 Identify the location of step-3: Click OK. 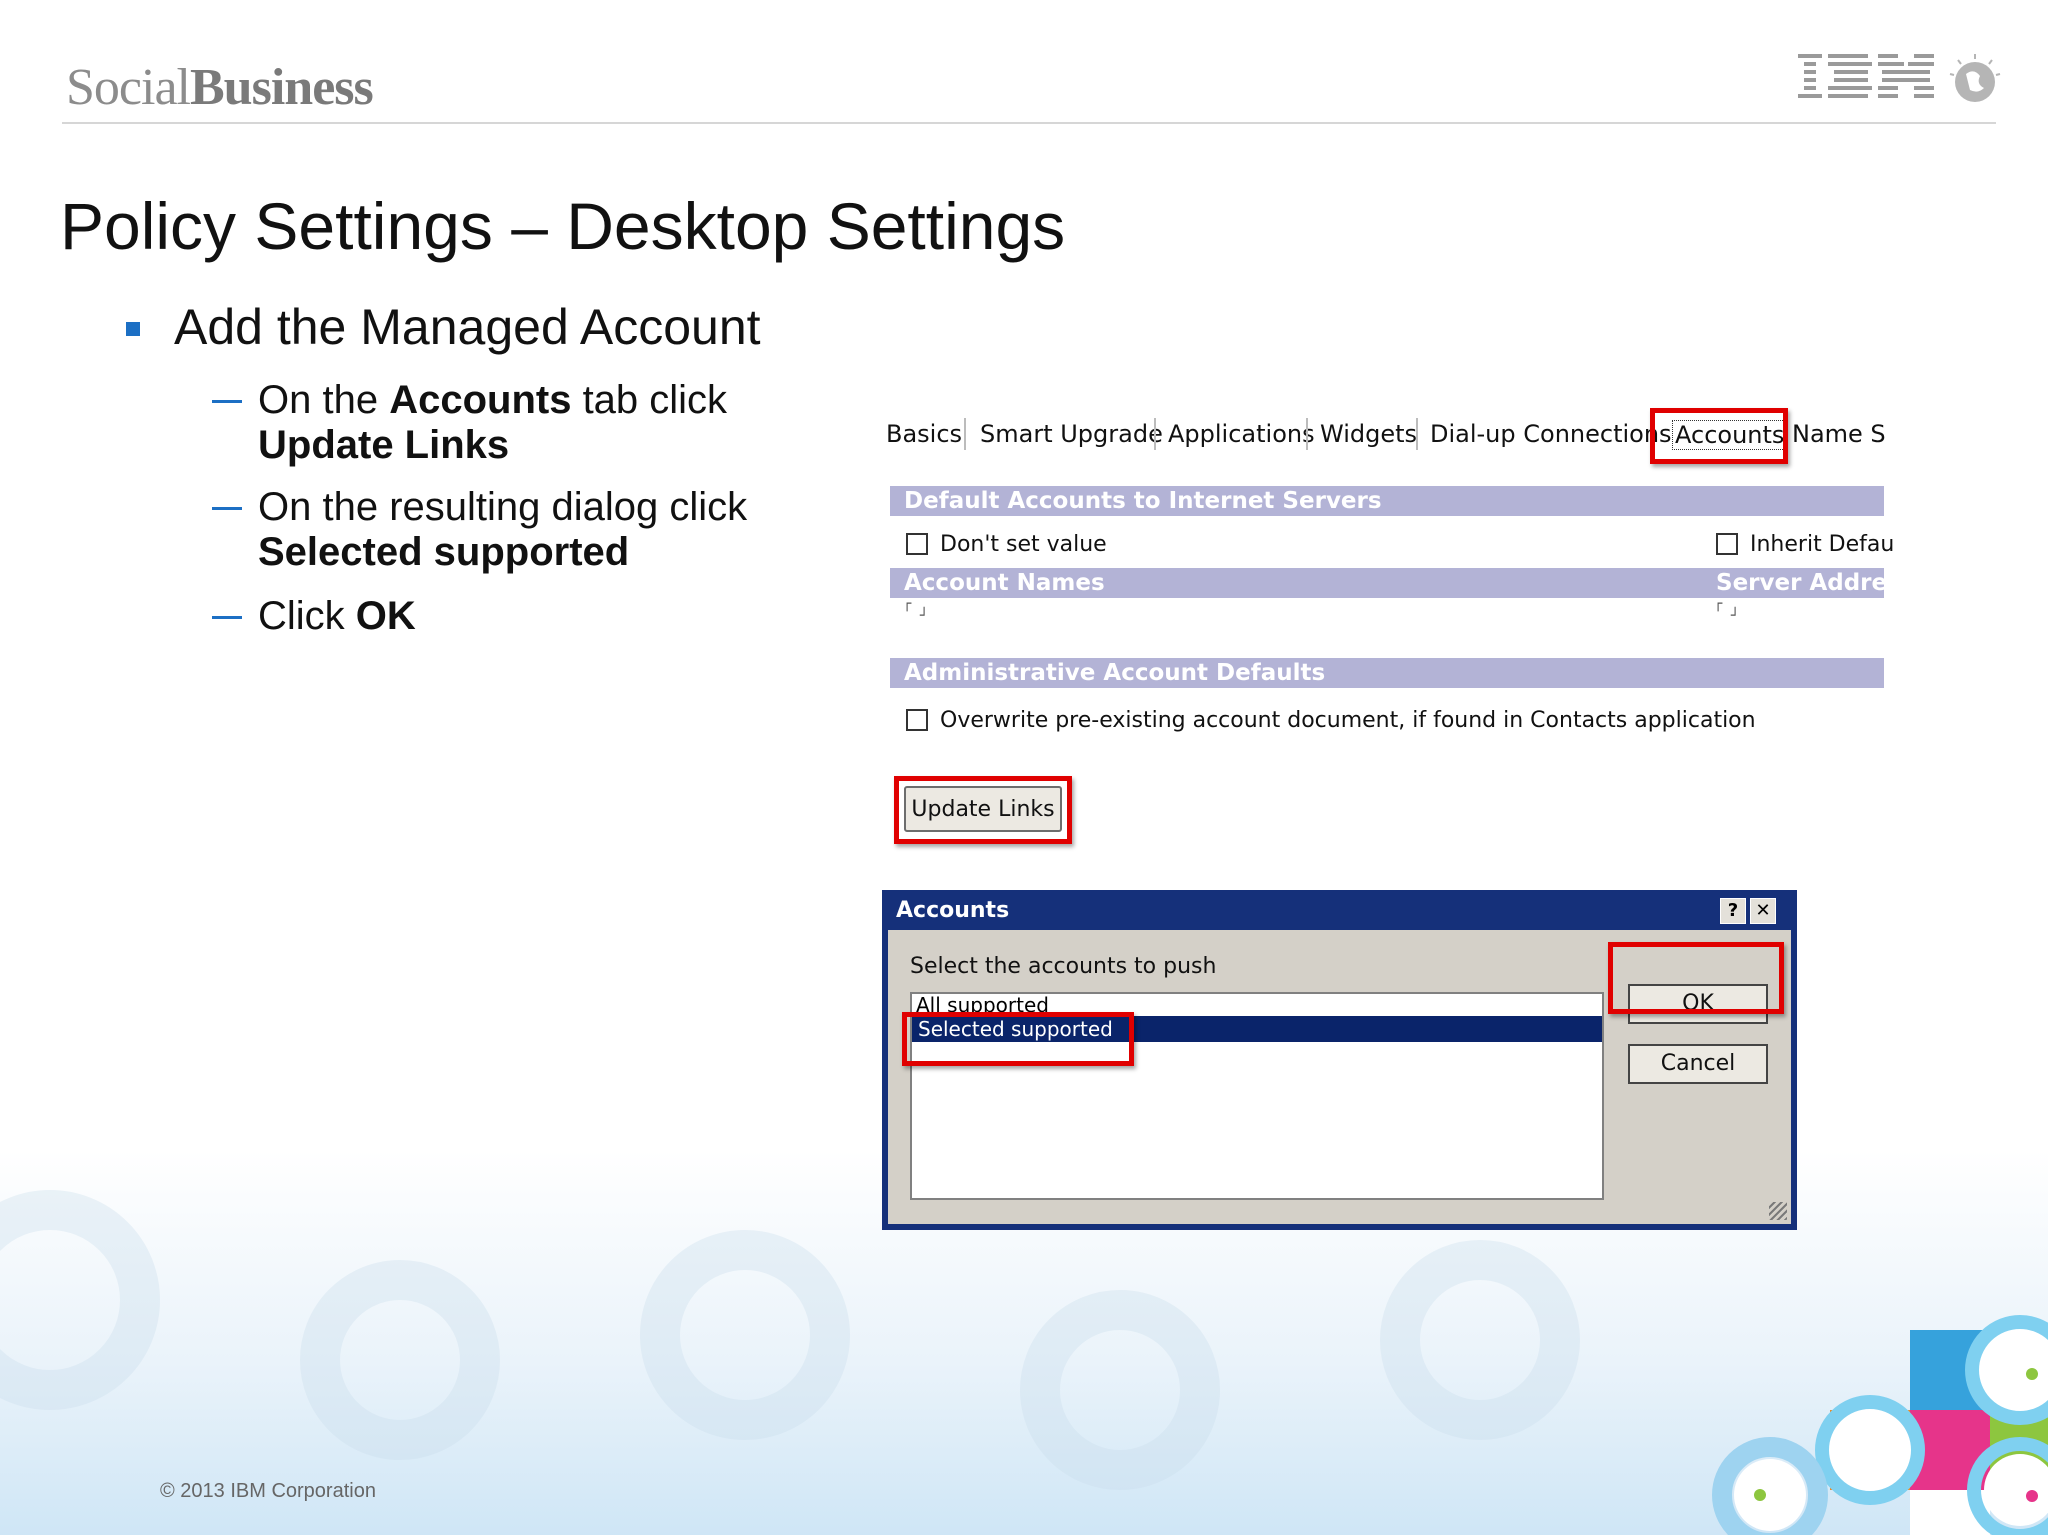
(314, 616).